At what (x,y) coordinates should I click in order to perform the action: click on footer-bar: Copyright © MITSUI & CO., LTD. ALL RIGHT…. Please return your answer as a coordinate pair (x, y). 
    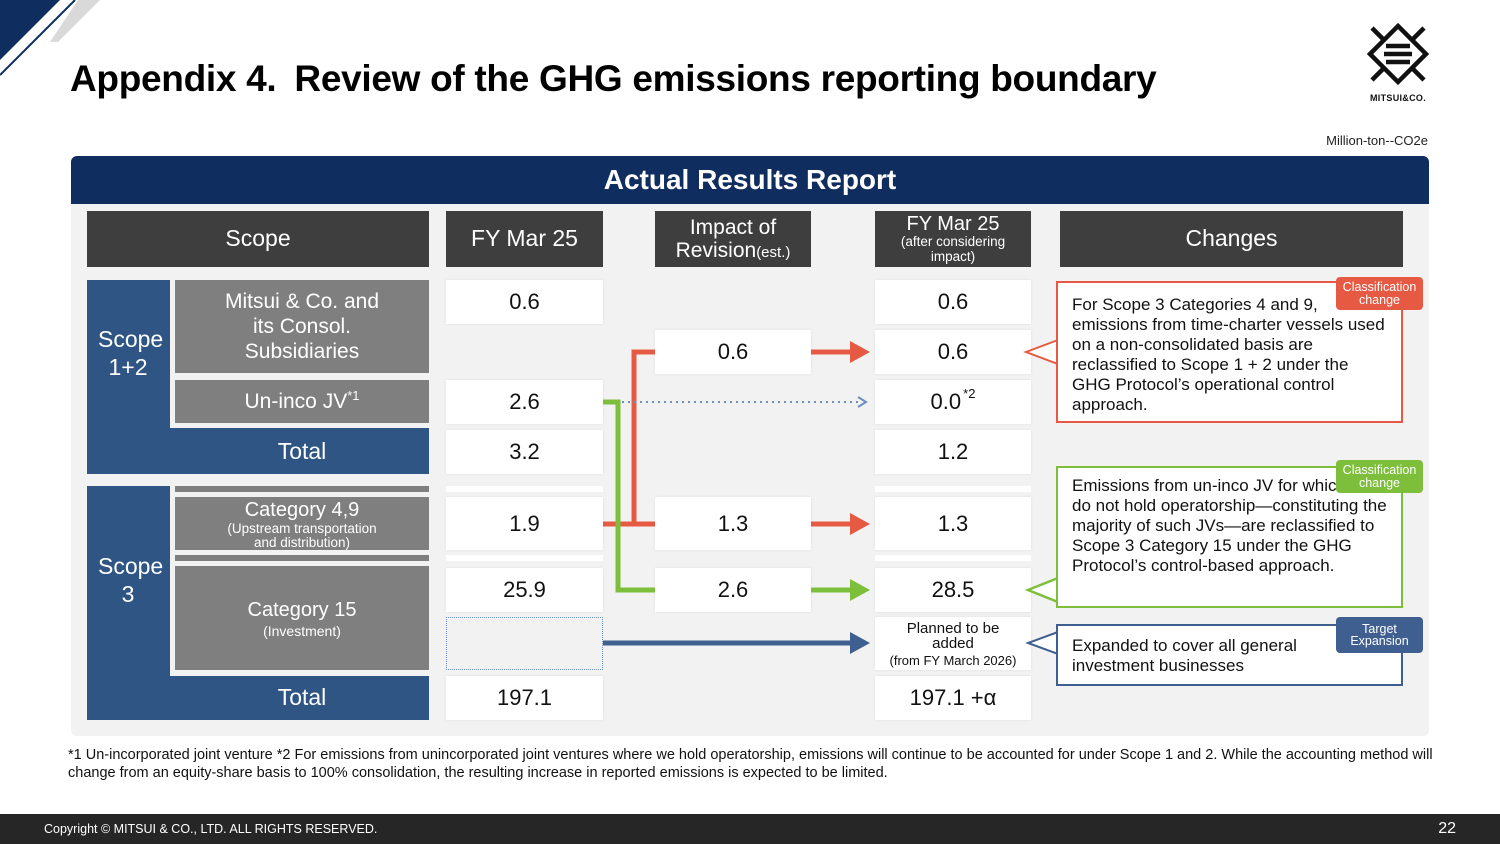
    Looking at the image, I should click on (750, 829).